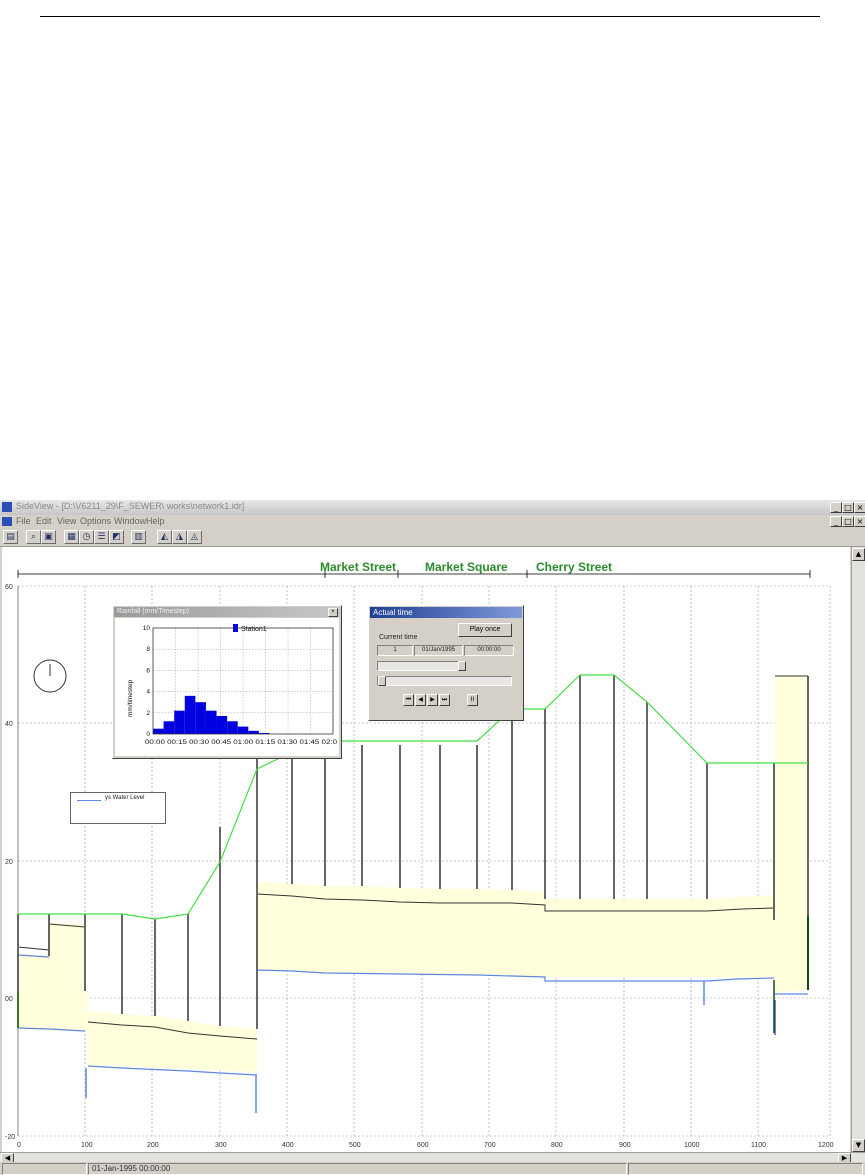  Describe the element at coordinates (444, 700) in the screenshot. I see `last-frame-button: ⏭` at that location.